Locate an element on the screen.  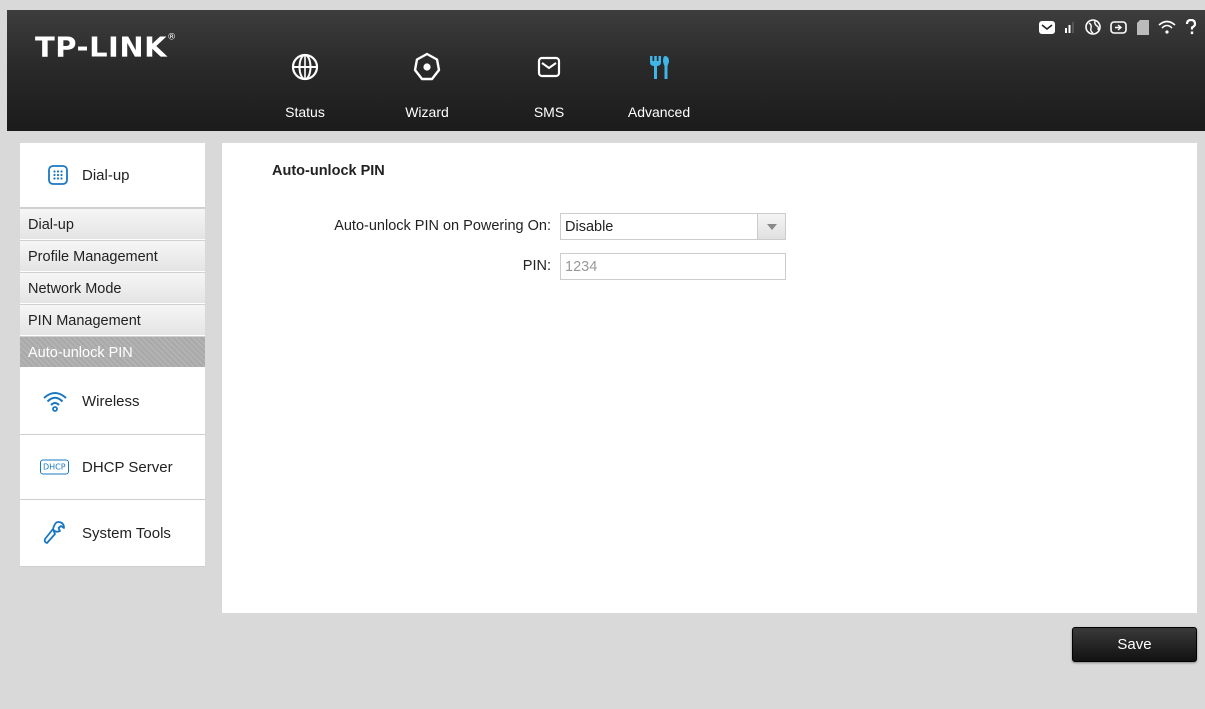
pin-label: PIN: is located at coordinates (536, 266).